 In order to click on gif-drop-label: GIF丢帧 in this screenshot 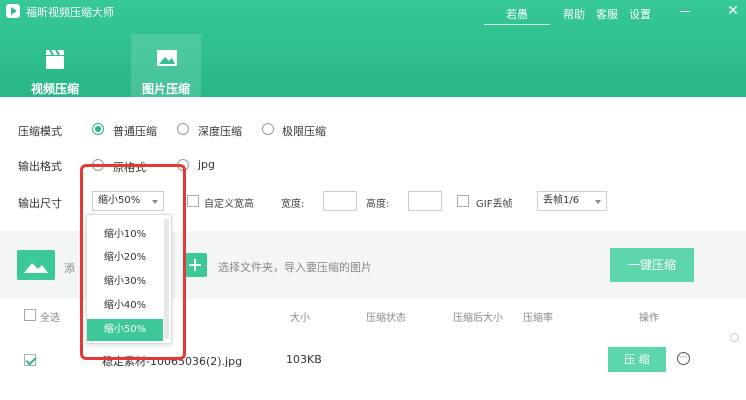, I will do `click(494, 204)`.